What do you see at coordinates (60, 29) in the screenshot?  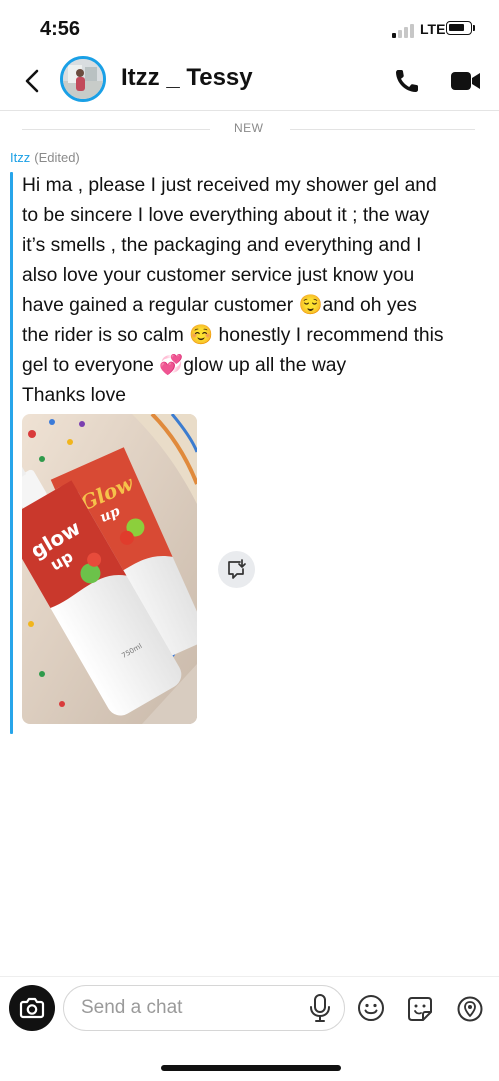 I see `status-time: 4:56` at bounding box center [60, 29].